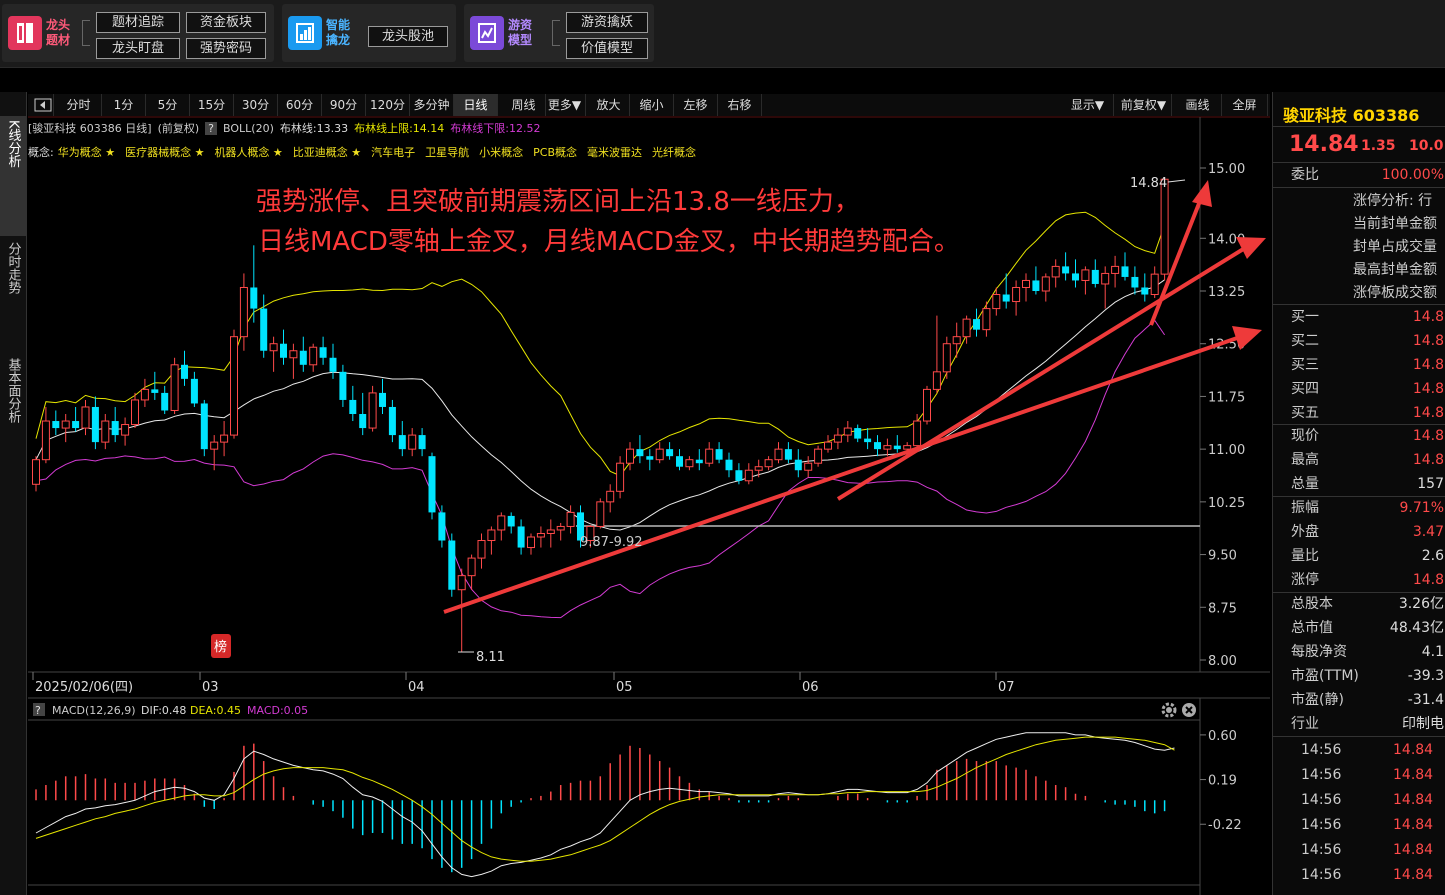 The height and width of the screenshot is (895, 1445). Describe the element at coordinates (1189, 710) in the screenshot. I see `close-icon` at that location.